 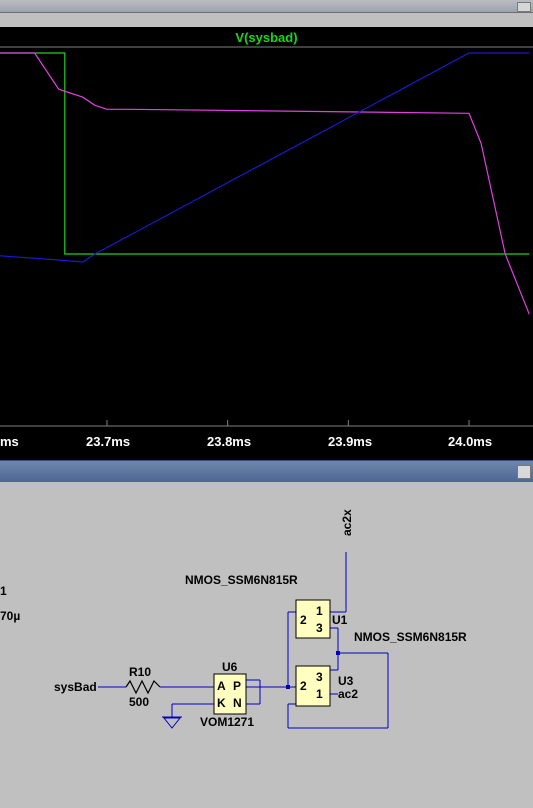 What do you see at coordinates (470, 441) in the screenshot?
I see `x-tick-label: 24.0ms` at bounding box center [470, 441].